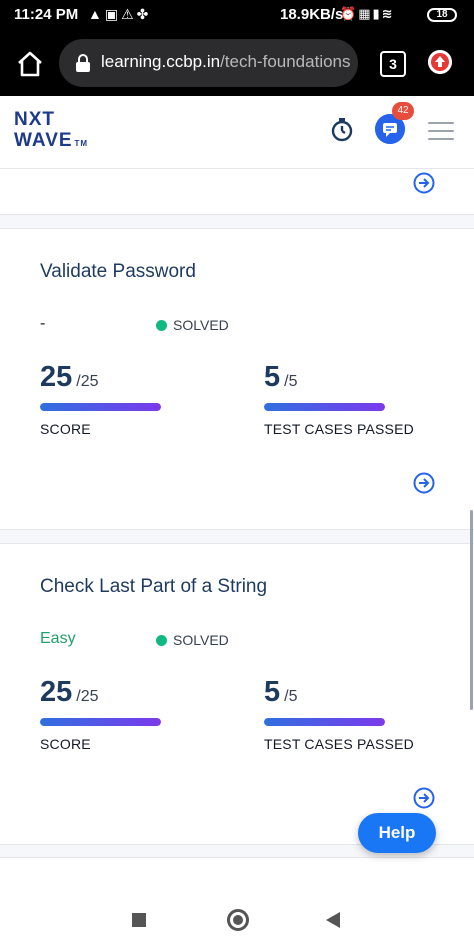  I want to click on problem-title: Check Last Part of a String, so click(153, 587).